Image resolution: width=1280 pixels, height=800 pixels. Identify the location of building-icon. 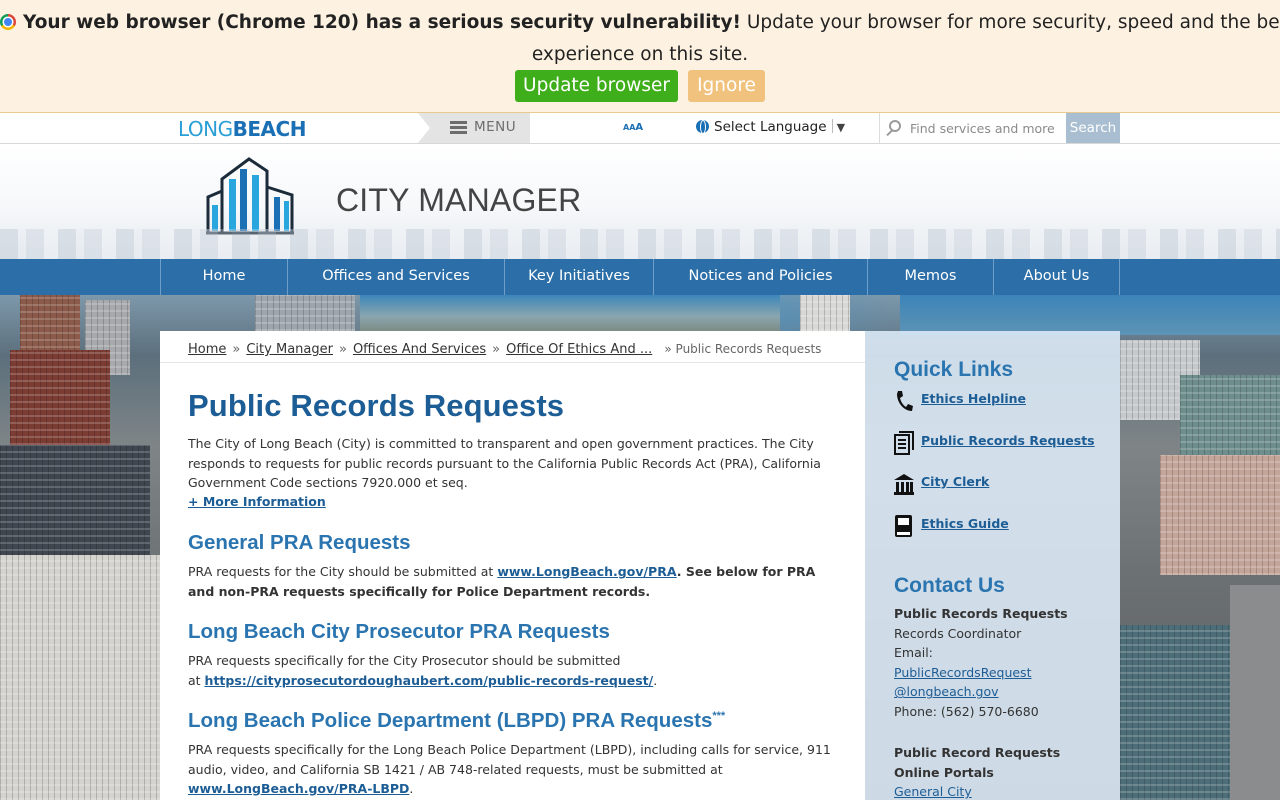
(904, 484).